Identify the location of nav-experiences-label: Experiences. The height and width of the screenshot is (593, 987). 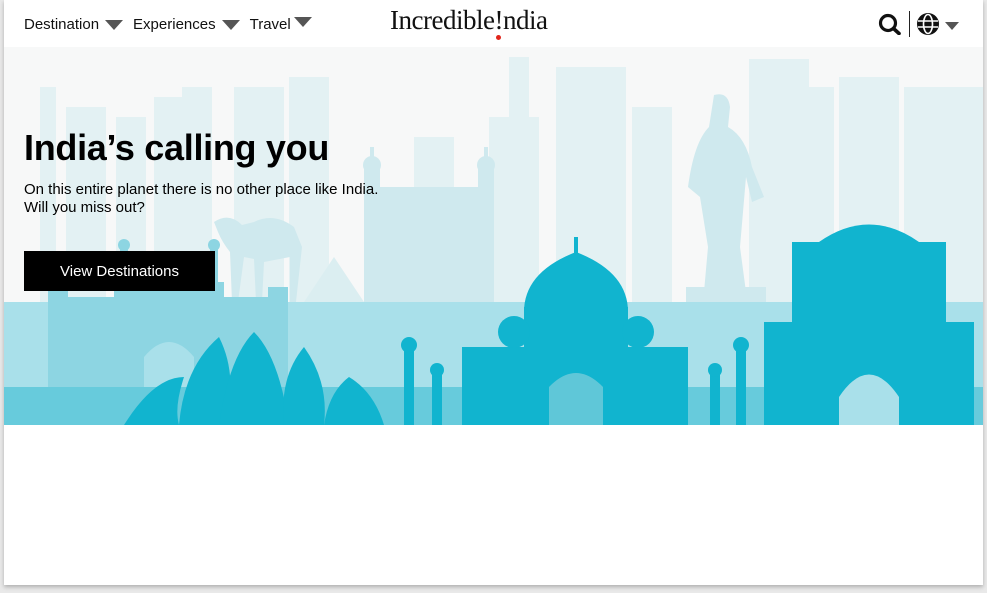
(174, 24).